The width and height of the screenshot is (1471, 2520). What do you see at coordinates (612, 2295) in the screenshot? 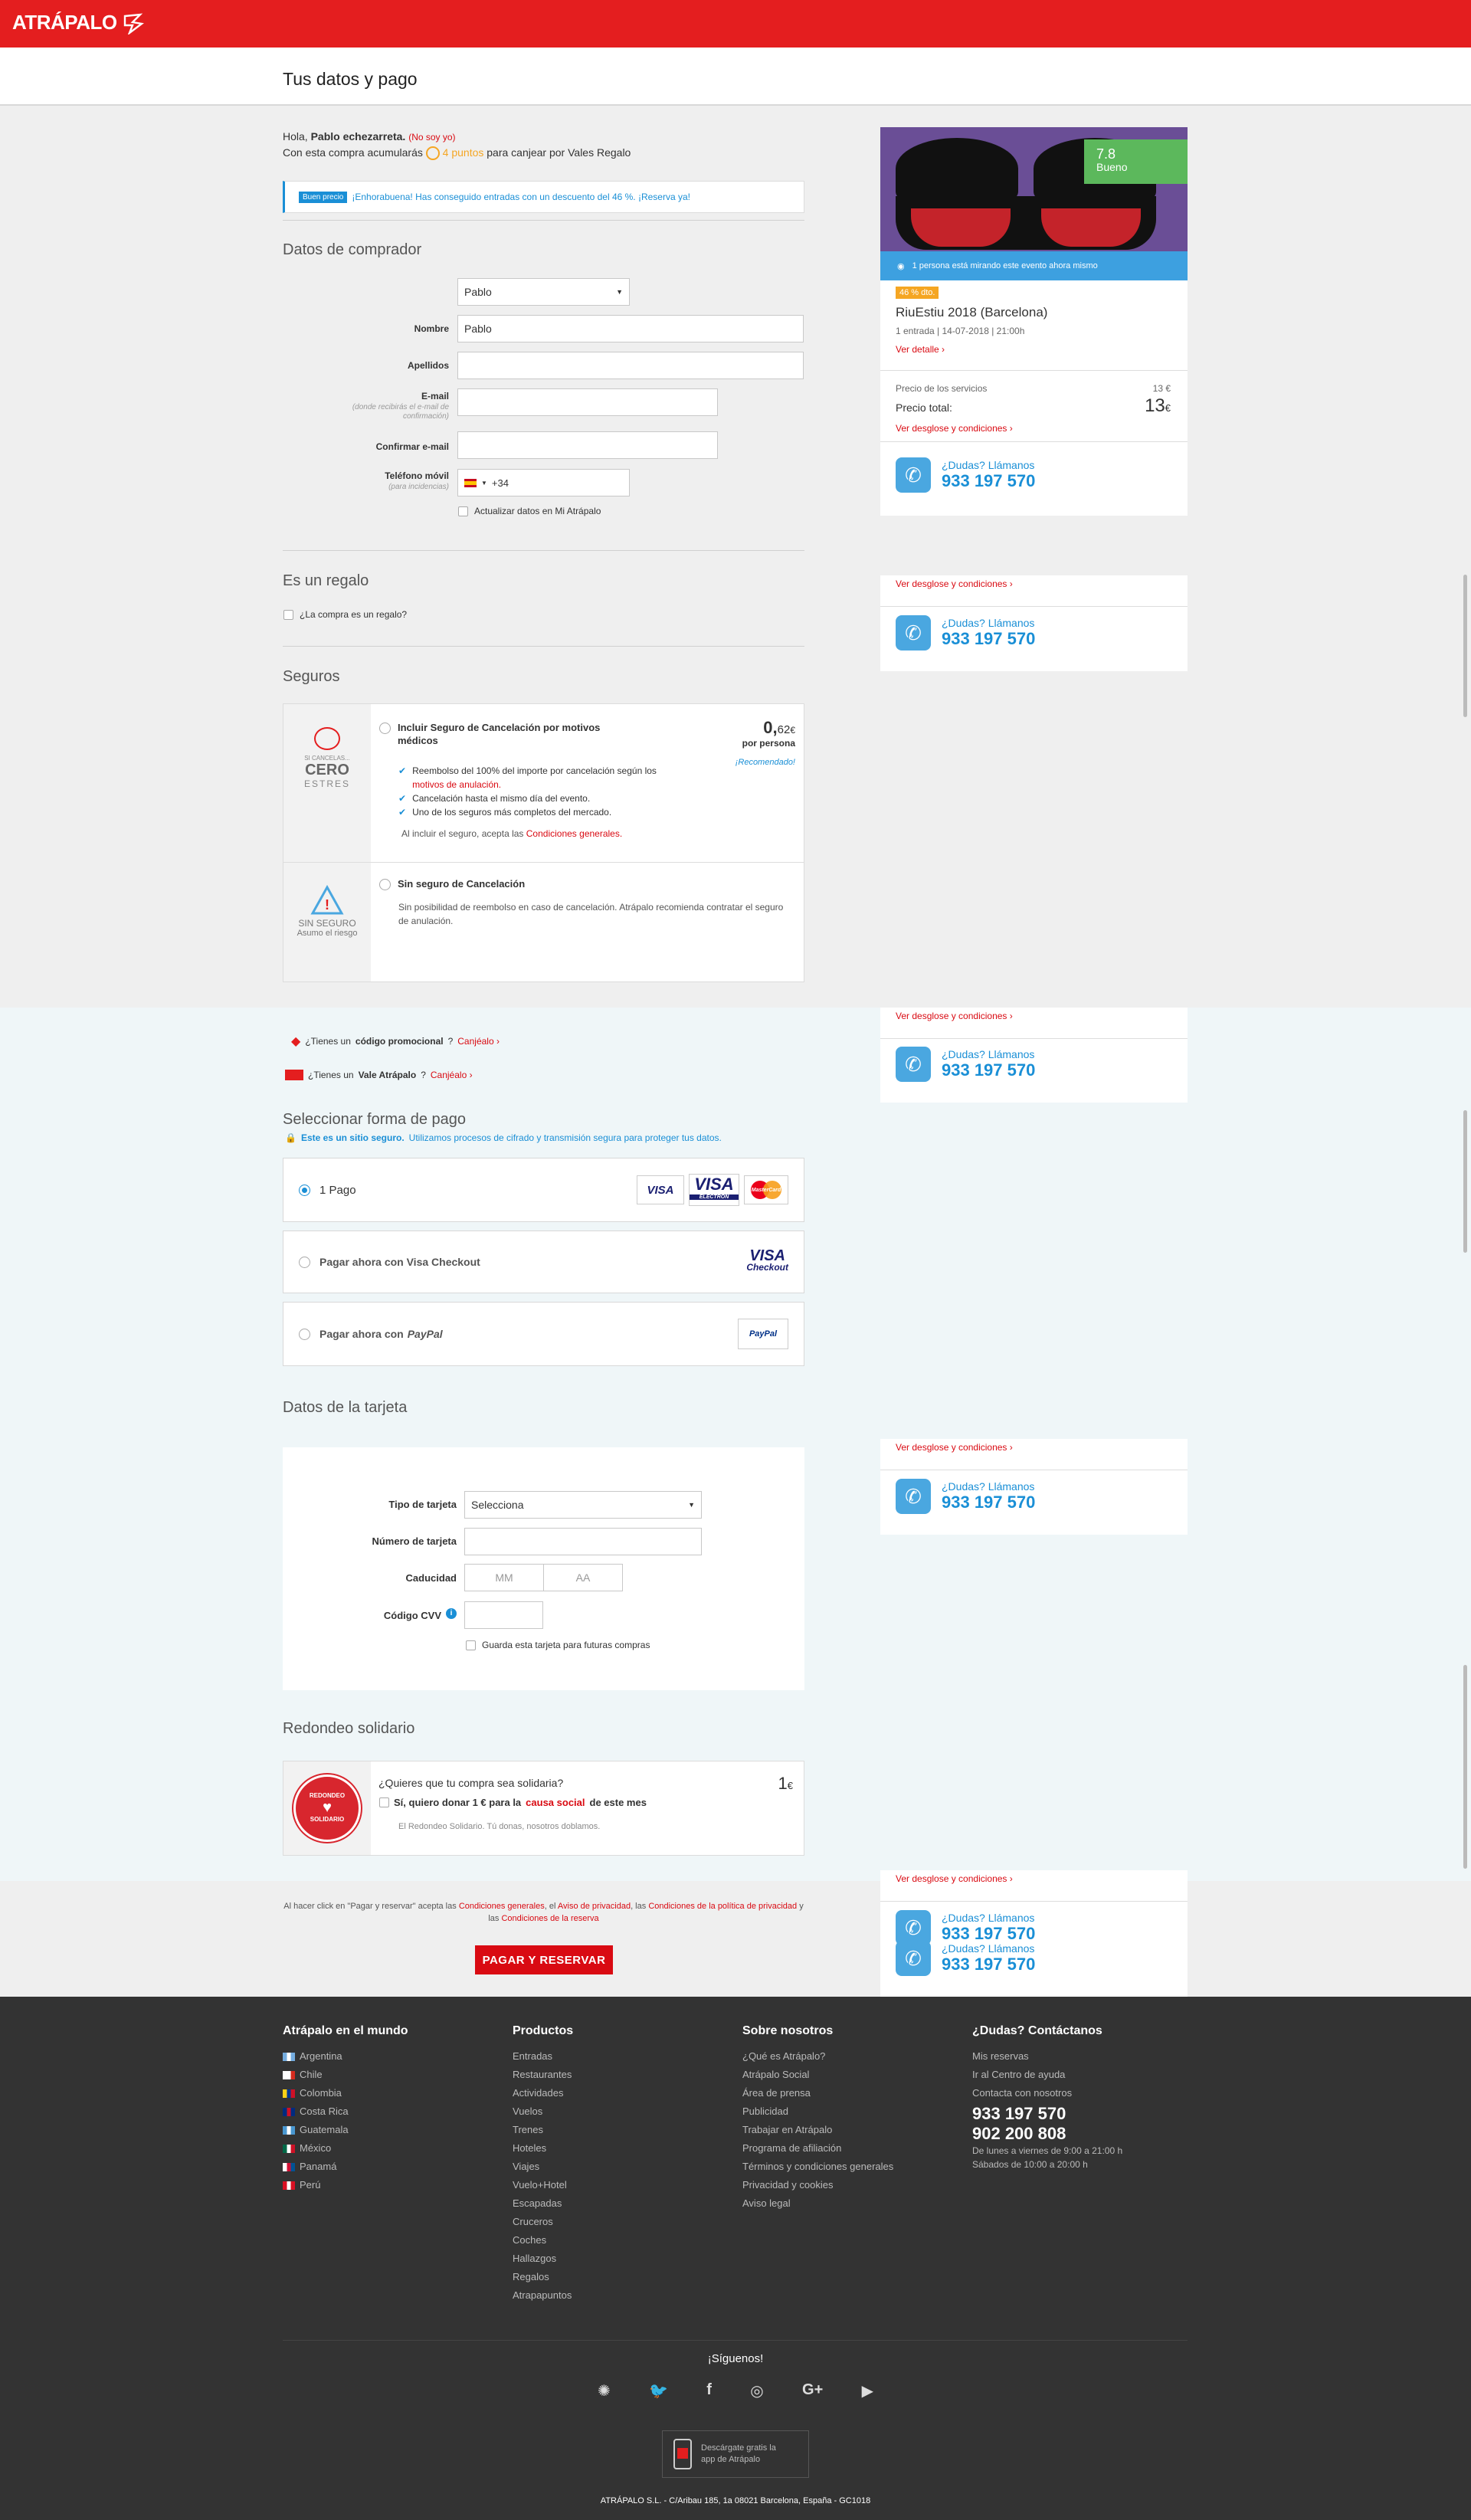
I see `products-item: Atrapapuntos` at bounding box center [612, 2295].